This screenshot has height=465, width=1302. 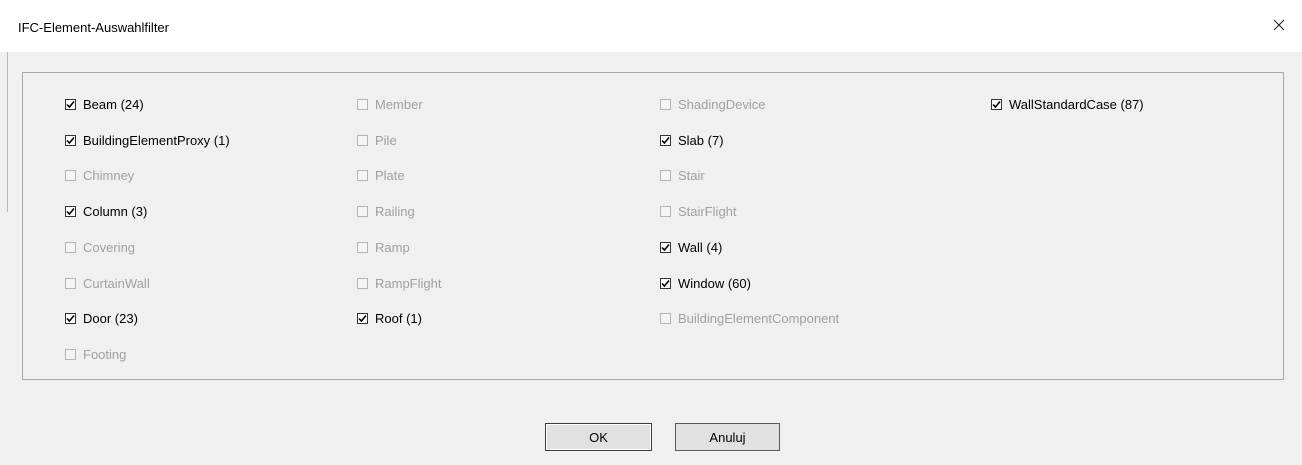 What do you see at coordinates (113, 104) in the screenshot?
I see `checkbox-label: Beam (24)` at bounding box center [113, 104].